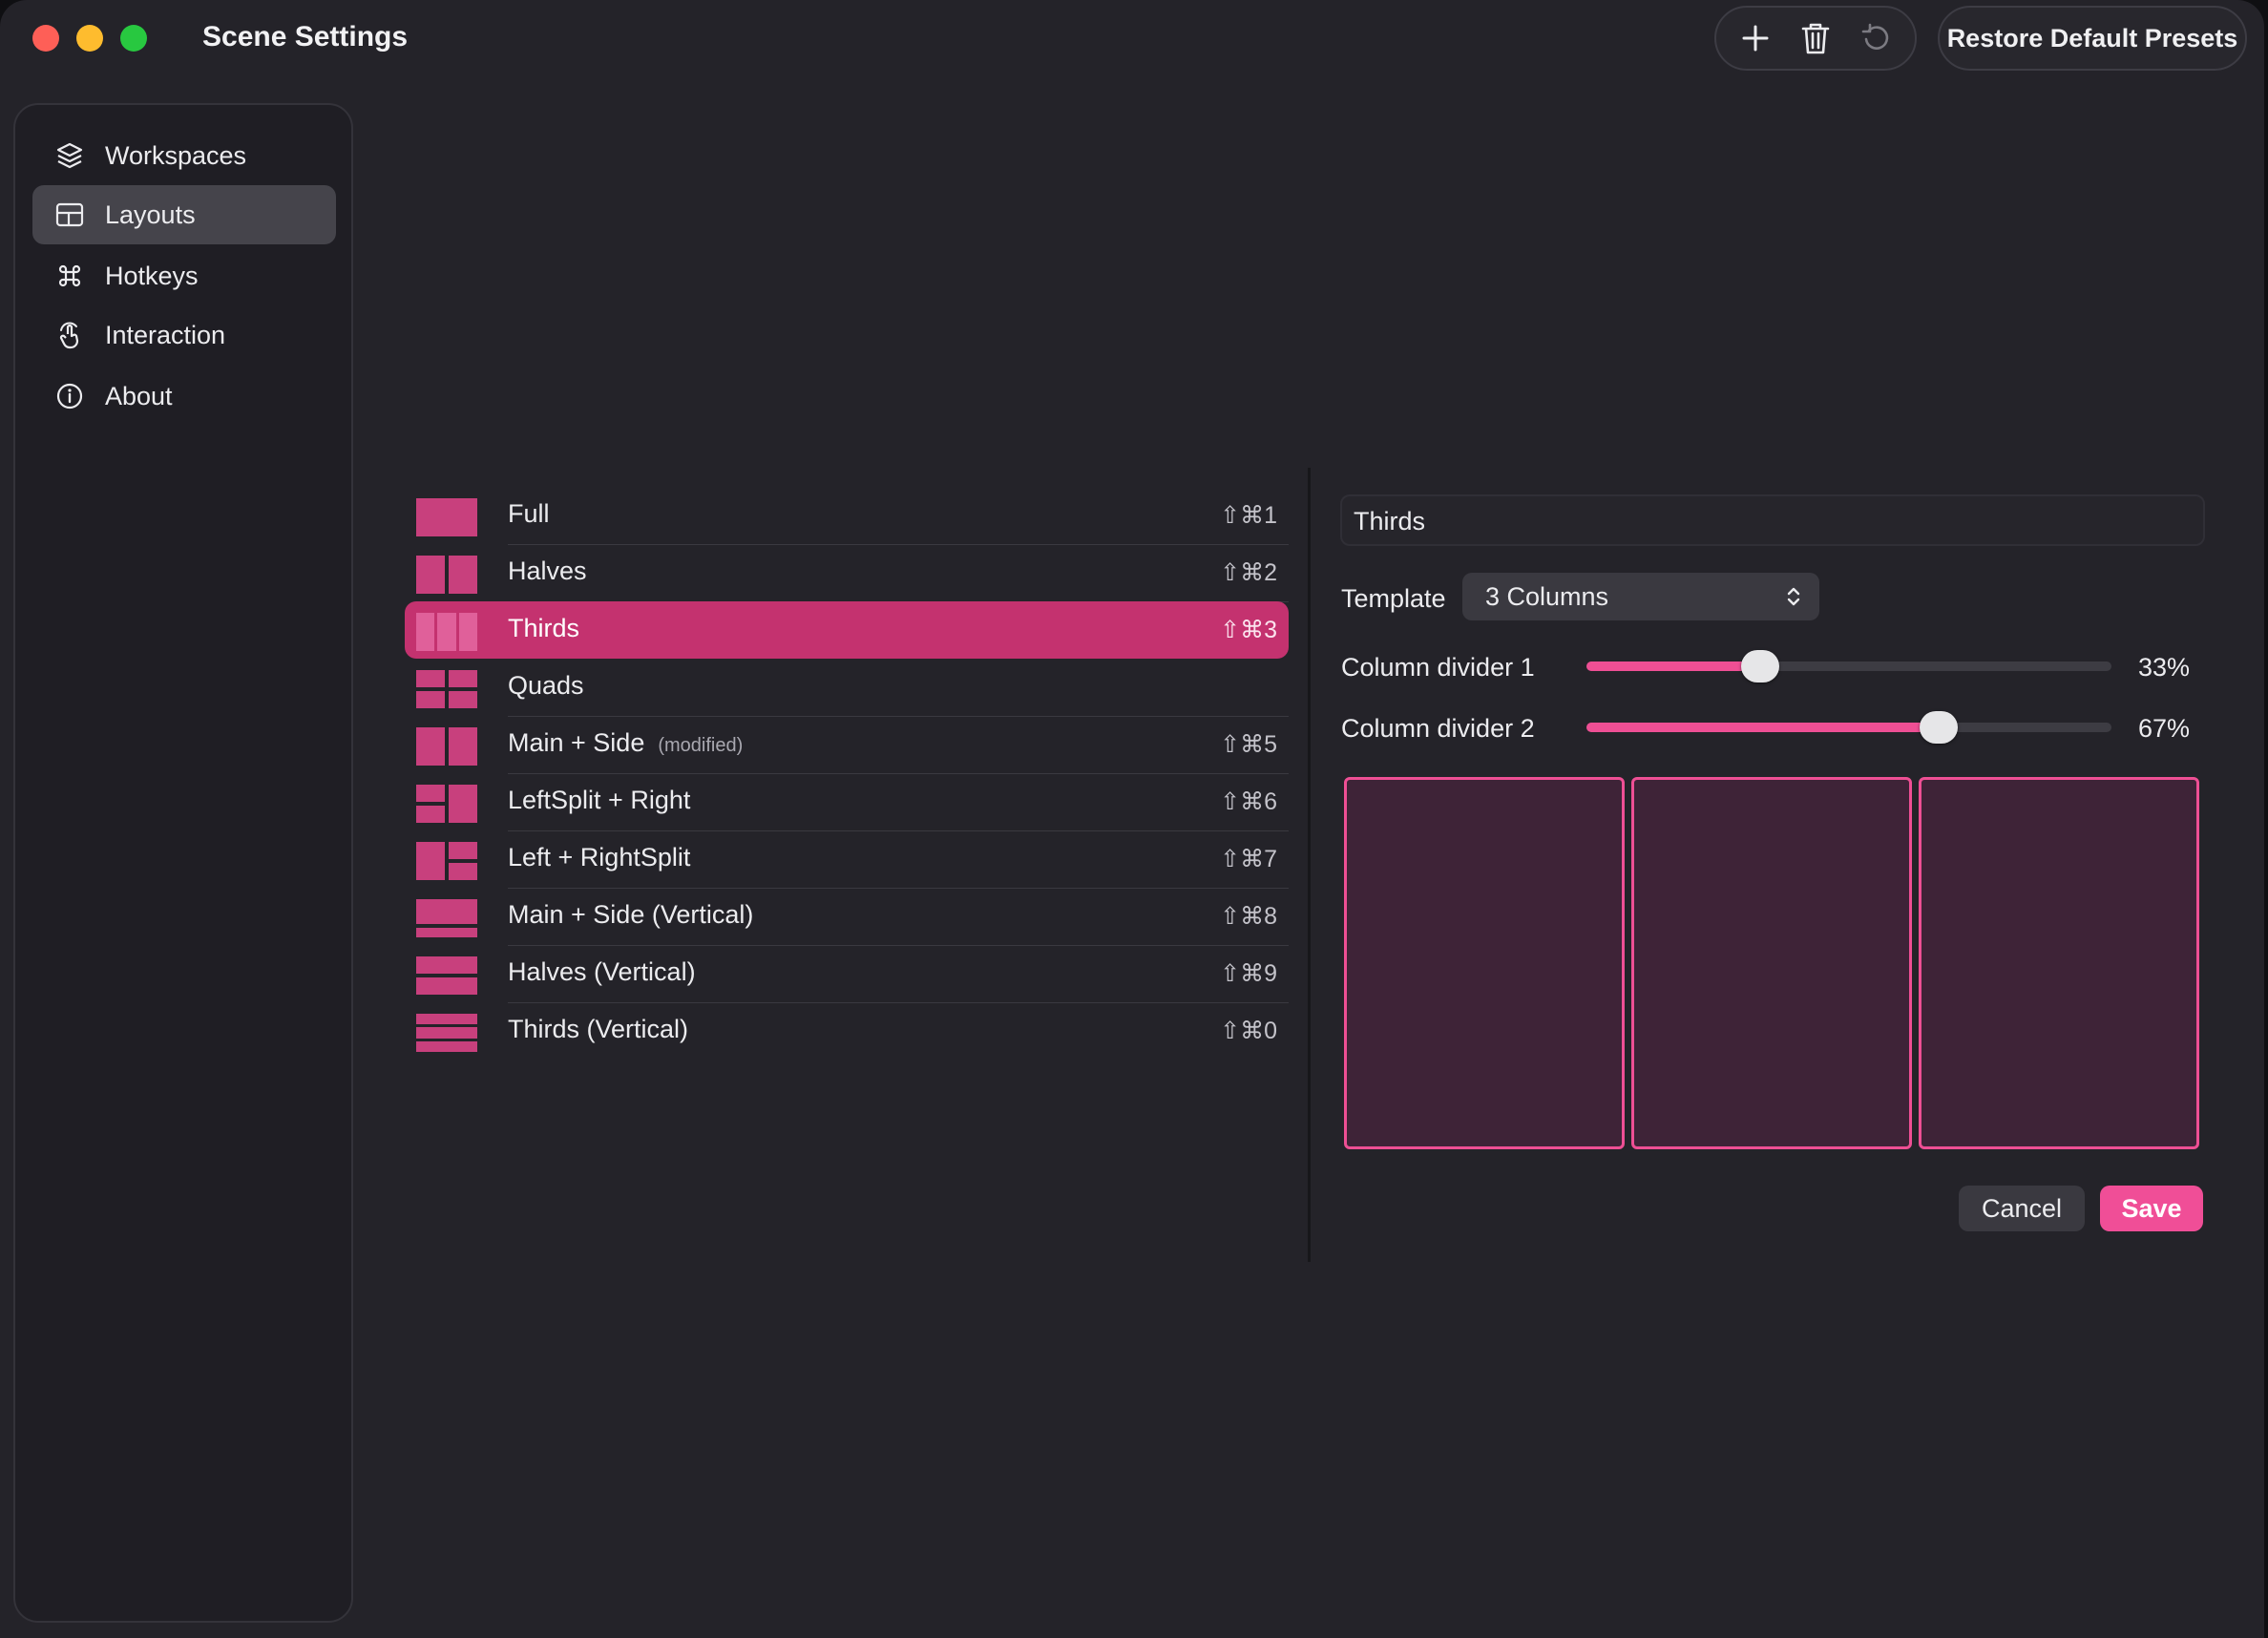 The height and width of the screenshot is (1638, 2268). What do you see at coordinates (69, 215) in the screenshot?
I see `grid-icon` at bounding box center [69, 215].